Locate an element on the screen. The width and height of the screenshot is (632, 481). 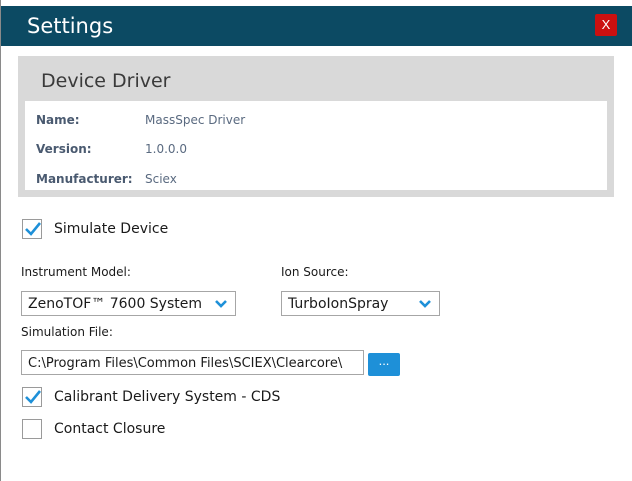
ion-source-dropdown: TurboIonSpray is located at coordinates (360, 303).